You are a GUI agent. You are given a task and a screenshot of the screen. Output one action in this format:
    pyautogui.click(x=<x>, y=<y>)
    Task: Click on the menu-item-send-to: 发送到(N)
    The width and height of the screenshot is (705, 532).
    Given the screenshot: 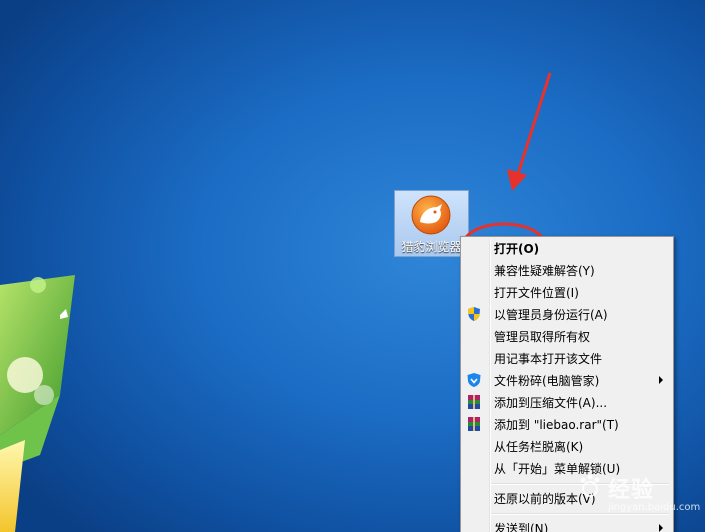 What is the action you would take?
    pyautogui.click(x=567, y=524)
    